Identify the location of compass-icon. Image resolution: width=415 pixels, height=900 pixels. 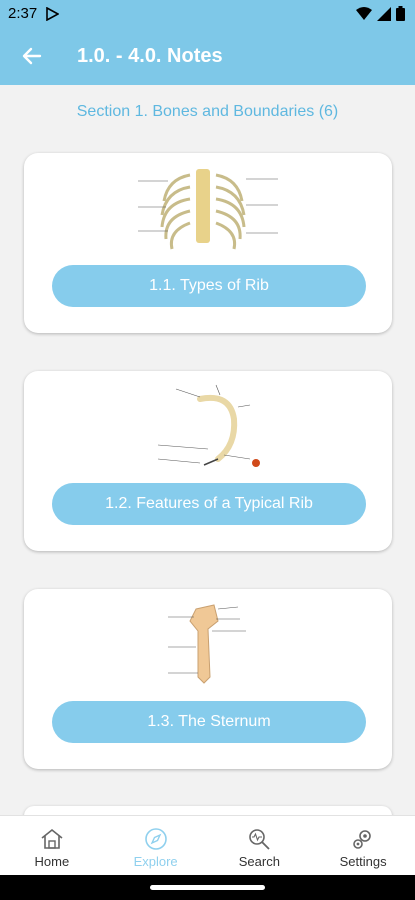
(155, 839).